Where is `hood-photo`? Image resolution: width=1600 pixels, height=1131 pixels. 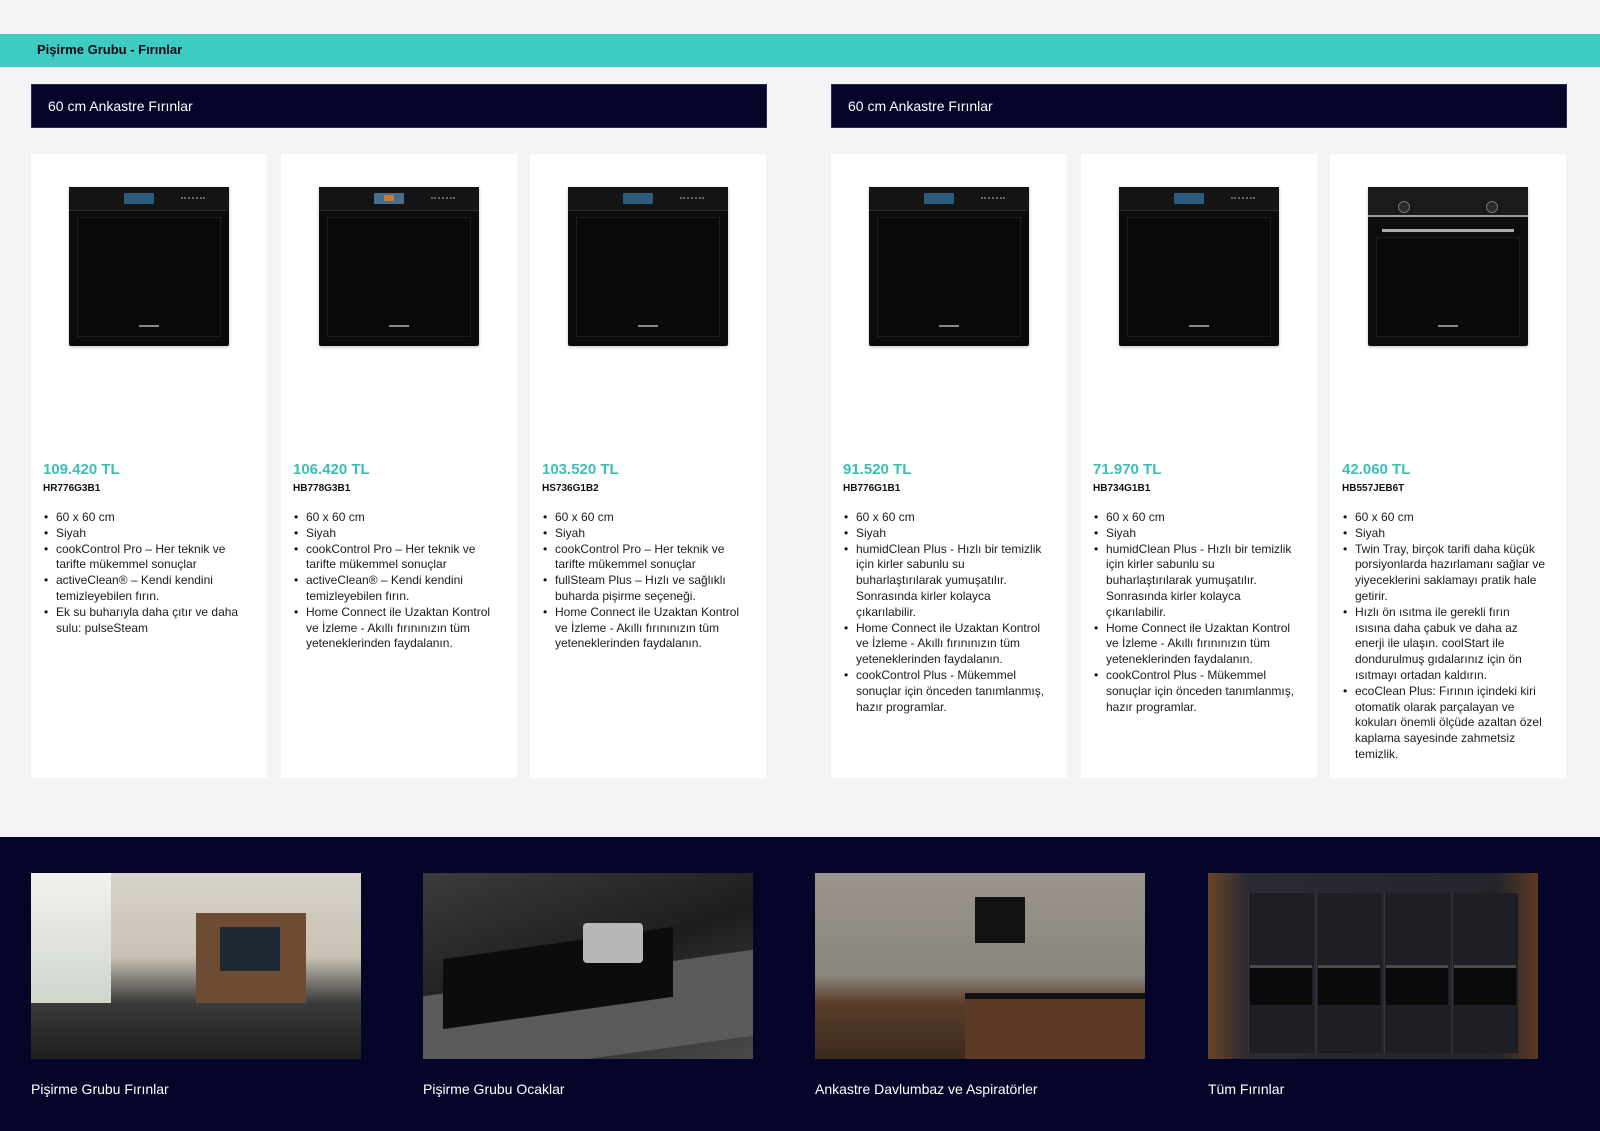
hood-photo is located at coordinates (980, 966).